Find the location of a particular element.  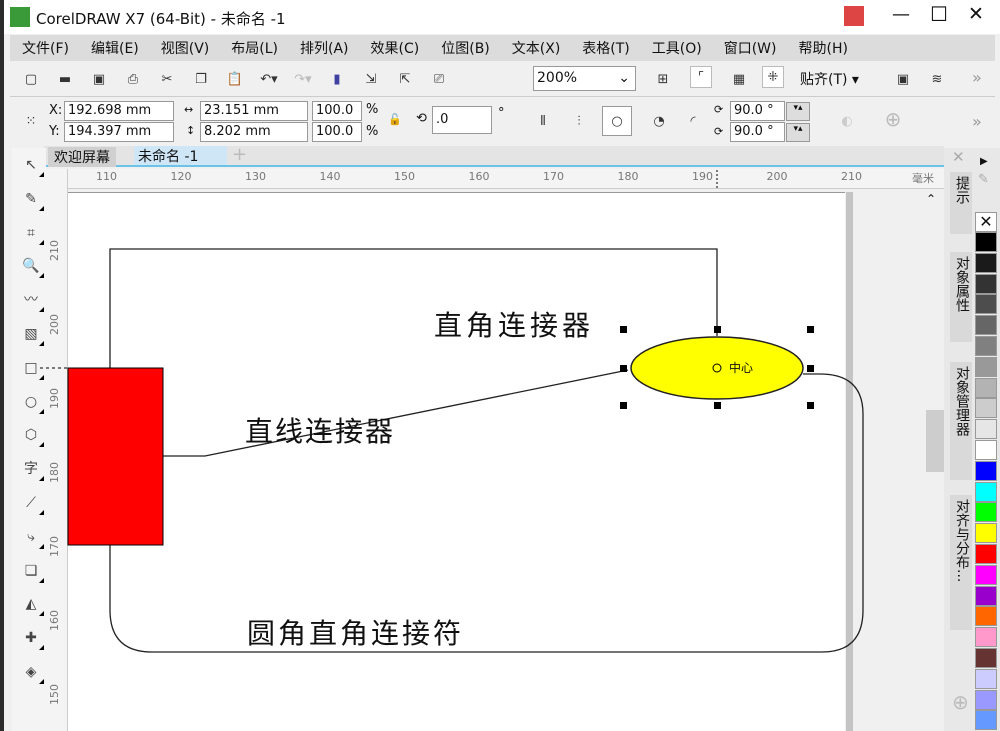

label-rounded-connector: 圆角直角连接符 is located at coordinates (355, 632).